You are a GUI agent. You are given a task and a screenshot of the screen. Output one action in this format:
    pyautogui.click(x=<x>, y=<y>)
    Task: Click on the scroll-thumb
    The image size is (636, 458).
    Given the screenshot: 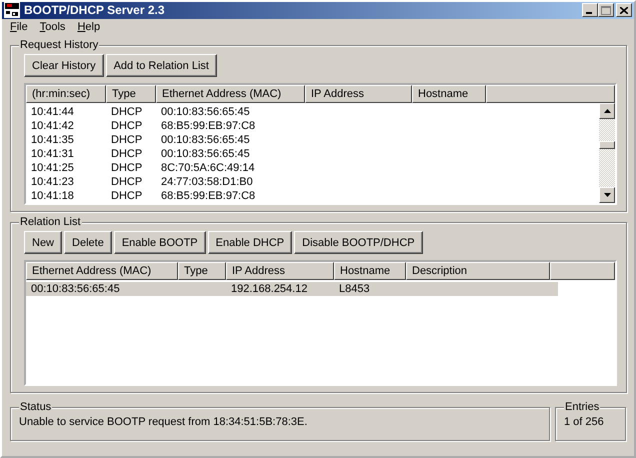 What is the action you would take?
    pyautogui.click(x=607, y=145)
    